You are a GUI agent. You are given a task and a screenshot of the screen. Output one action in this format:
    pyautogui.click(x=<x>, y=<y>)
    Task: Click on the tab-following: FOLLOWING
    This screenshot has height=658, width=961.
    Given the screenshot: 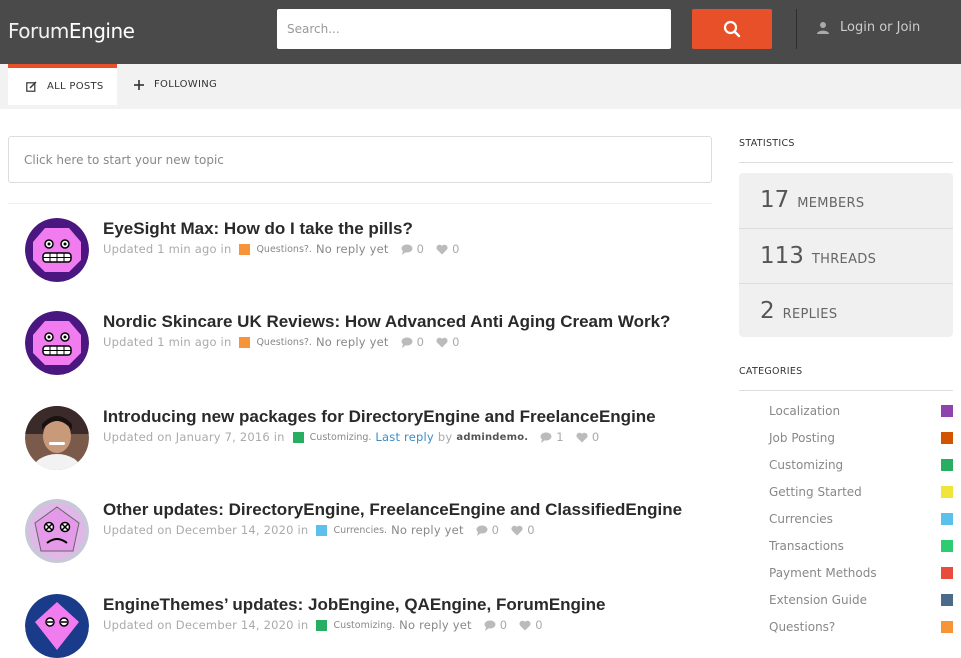 What is the action you would take?
    pyautogui.click(x=175, y=84)
    